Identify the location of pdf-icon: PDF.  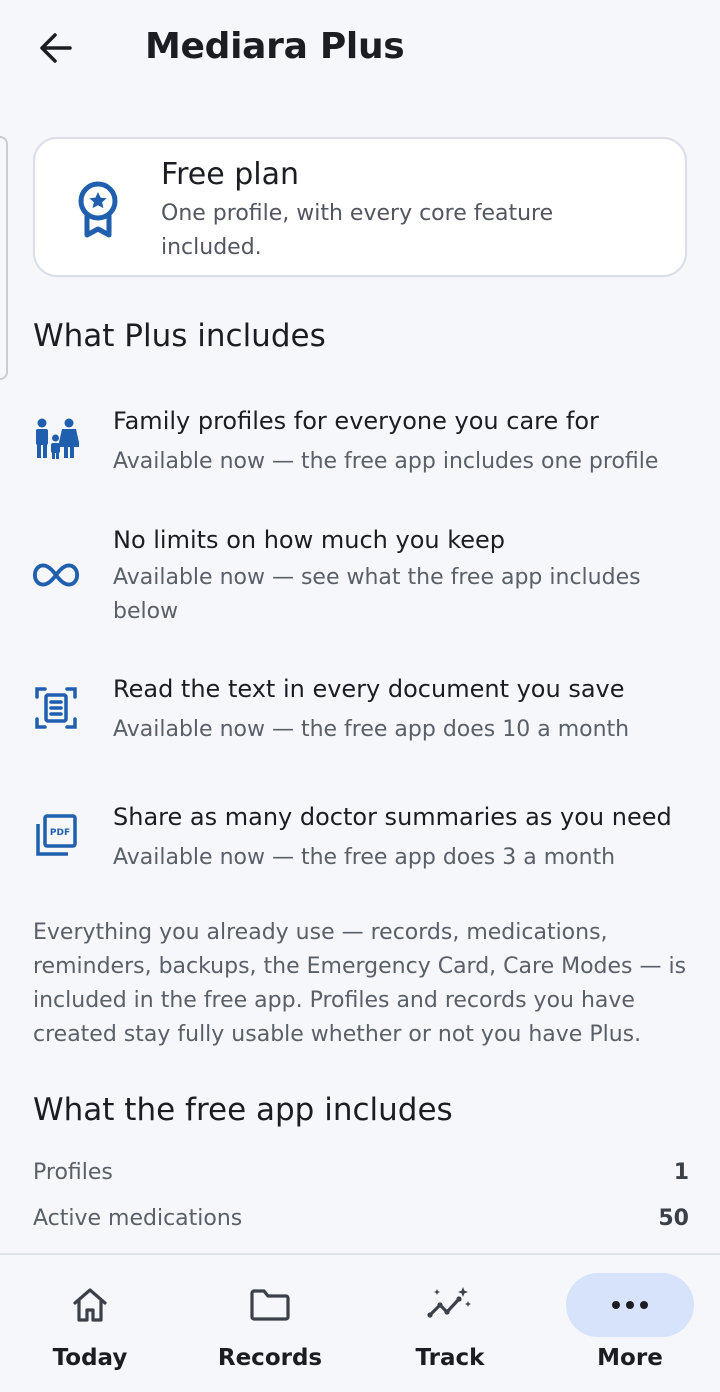
(56, 836).